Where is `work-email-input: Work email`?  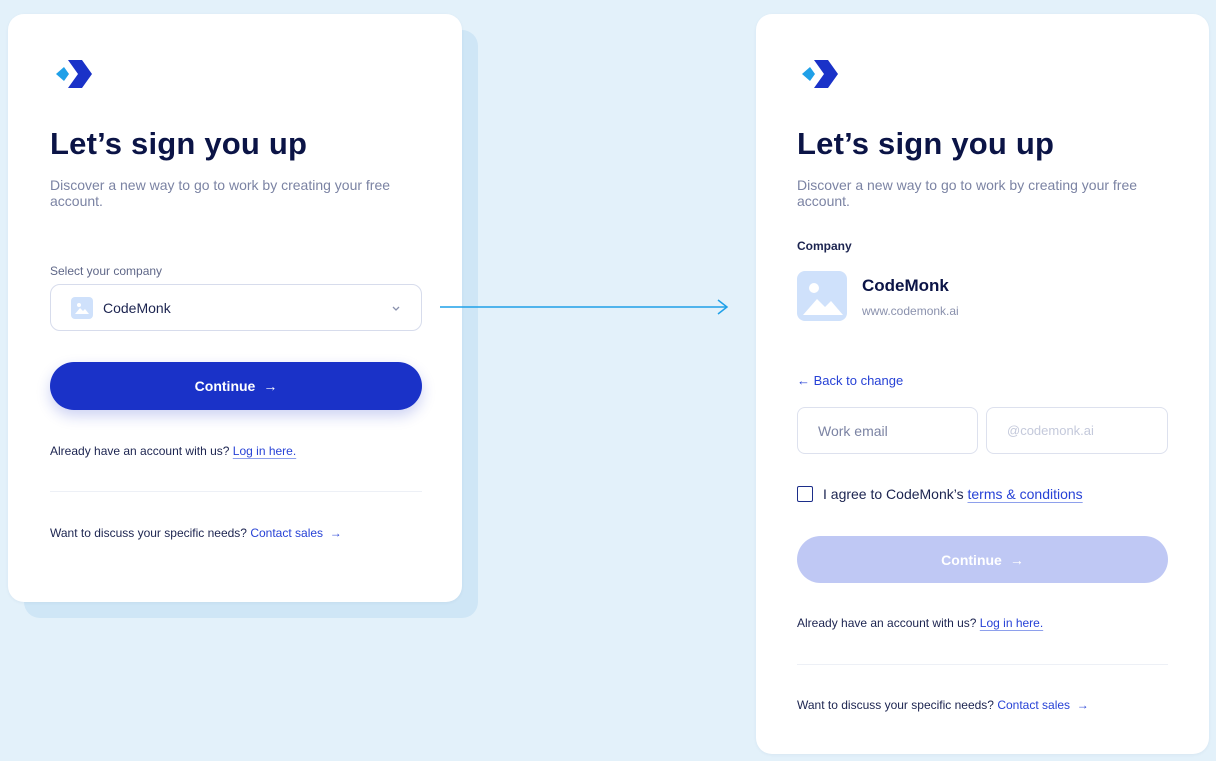
work-email-input: Work email is located at coordinates (887, 430).